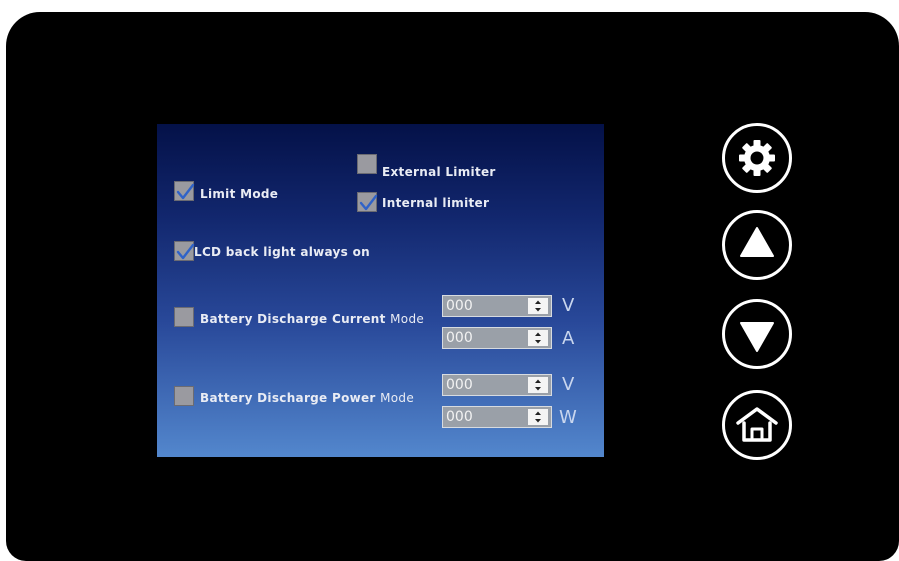 Image resolution: width=899 pixels, height=561 pixels. What do you see at coordinates (497, 417) in the screenshot?
I see `power-watts-spinner: 000` at bounding box center [497, 417].